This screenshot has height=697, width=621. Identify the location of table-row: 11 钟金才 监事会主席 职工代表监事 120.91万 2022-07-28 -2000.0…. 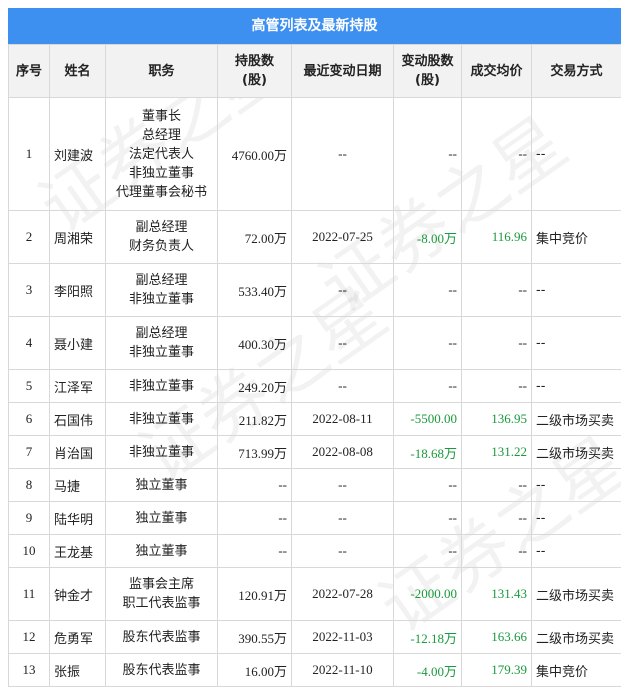
(314, 594).